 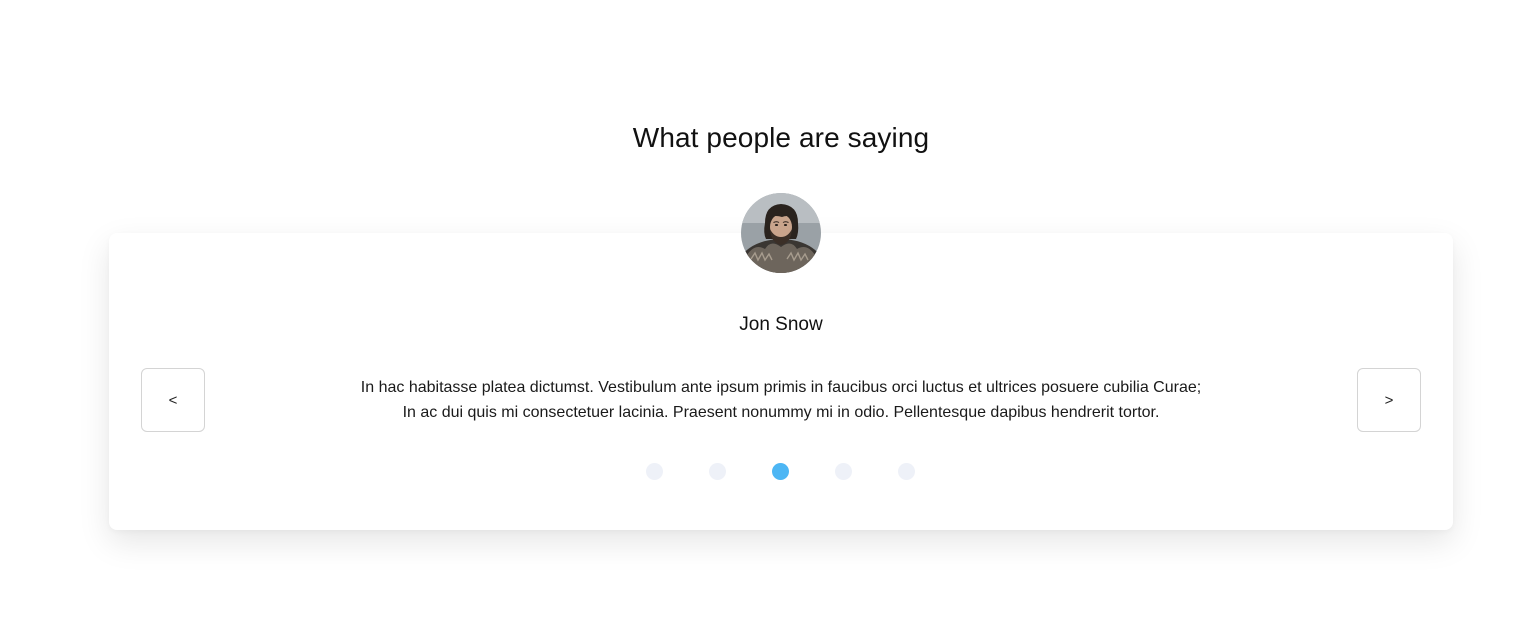 I want to click on avatar, so click(x=781, y=233).